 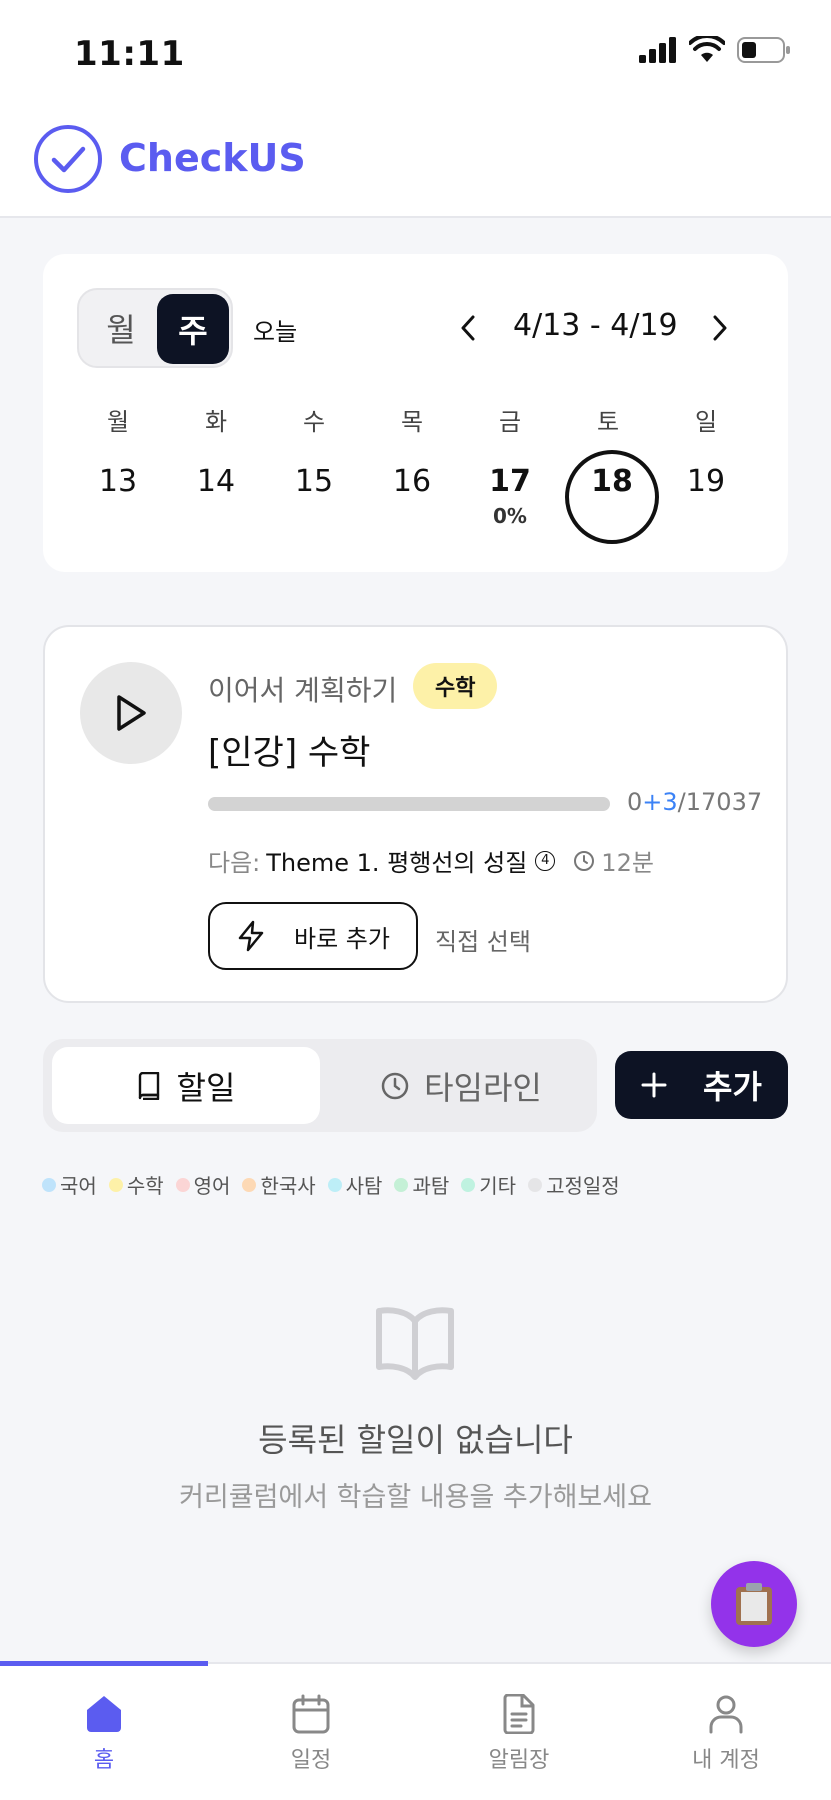 I want to click on add-button-label: 추가, so click(x=732, y=1087).